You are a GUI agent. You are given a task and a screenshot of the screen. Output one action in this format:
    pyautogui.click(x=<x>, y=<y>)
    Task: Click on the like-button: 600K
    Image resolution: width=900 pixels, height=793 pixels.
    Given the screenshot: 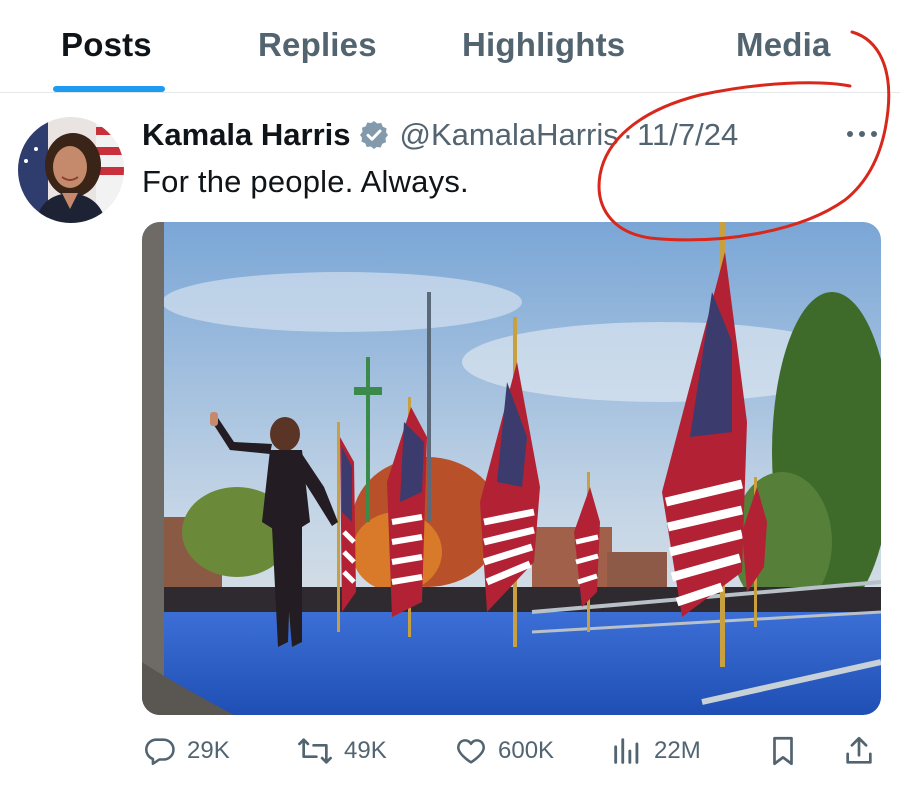 What is the action you would take?
    pyautogui.click(x=504, y=751)
    